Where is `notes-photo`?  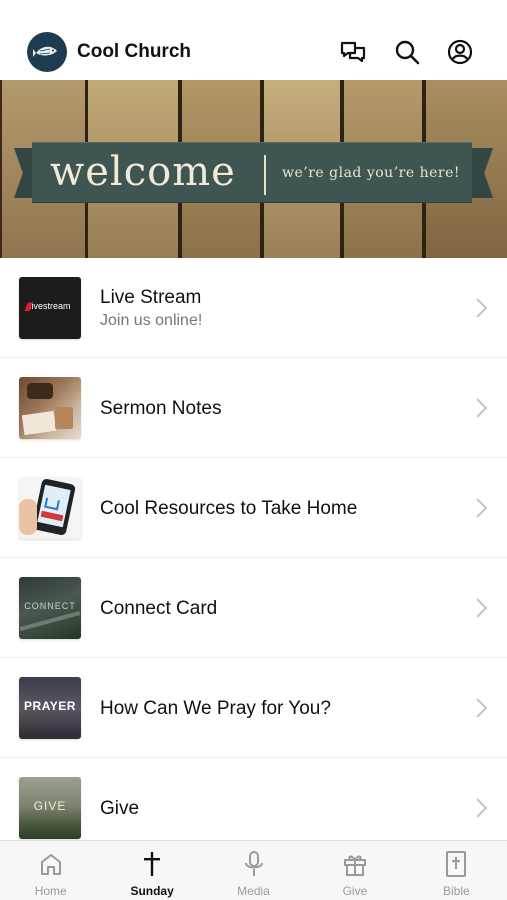
notes-photo is located at coordinates (50, 408).